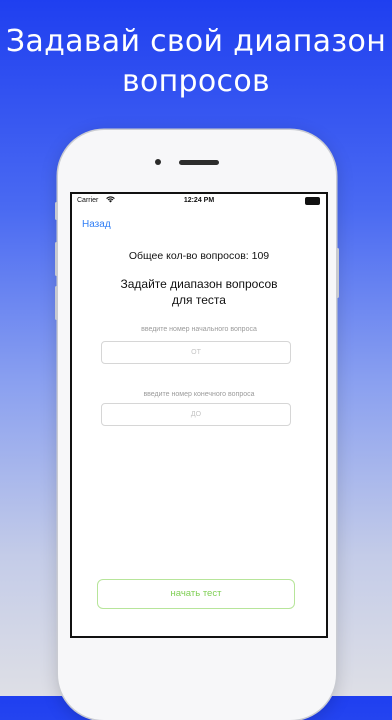  I want to click on back-button: Назад, so click(96, 224).